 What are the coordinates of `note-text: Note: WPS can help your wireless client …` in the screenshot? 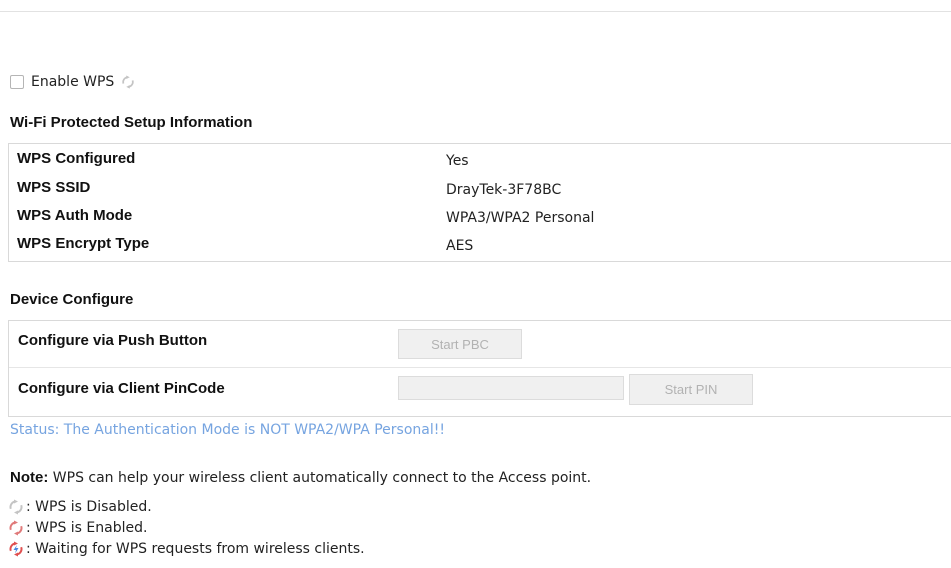 It's located at (300, 477).